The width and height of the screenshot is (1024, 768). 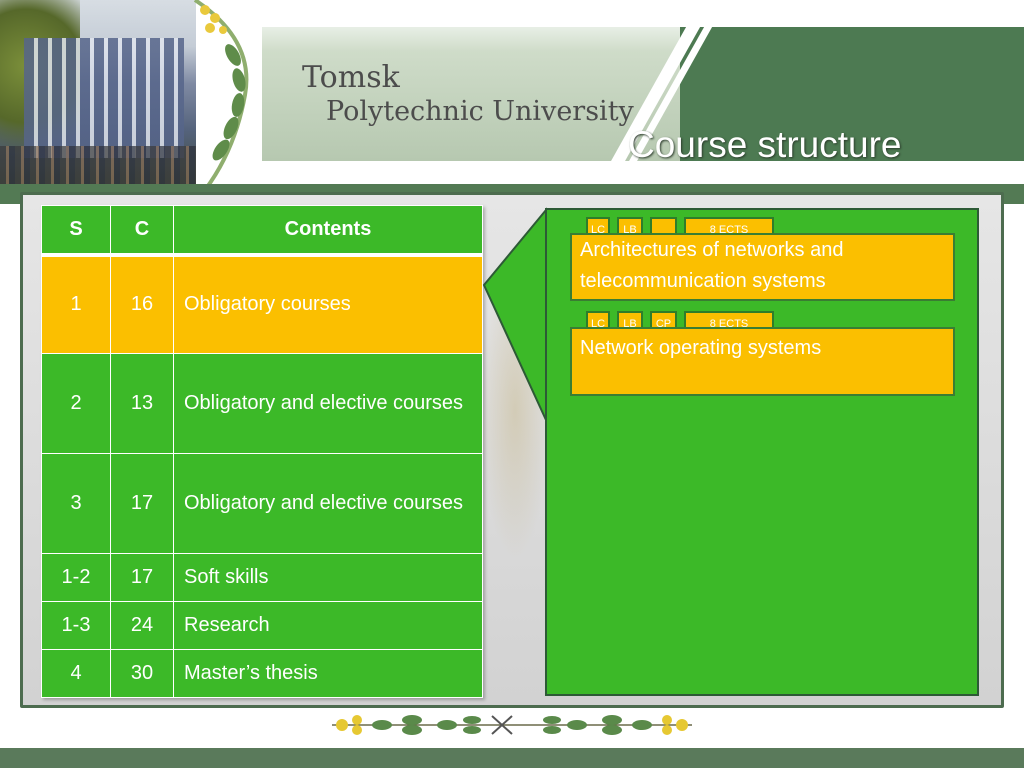 I want to click on footer-bar, so click(x=512, y=758).